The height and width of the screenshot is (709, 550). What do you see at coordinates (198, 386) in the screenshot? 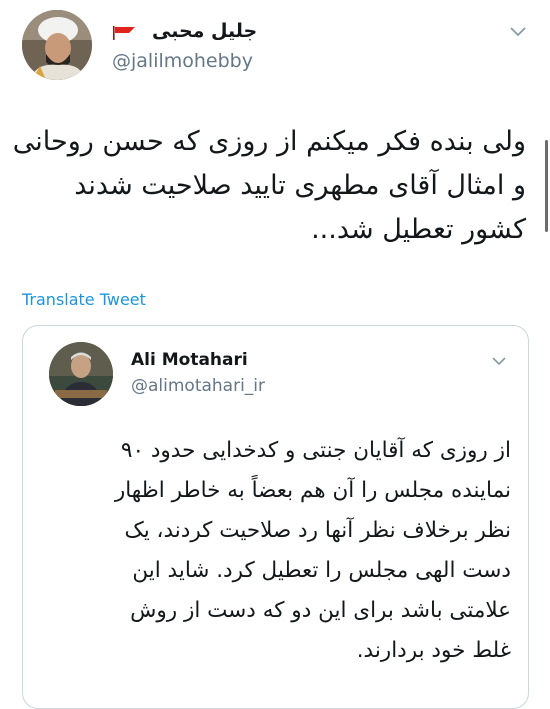
I see `quoted-author-handle: @alimotahari_ir` at bounding box center [198, 386].